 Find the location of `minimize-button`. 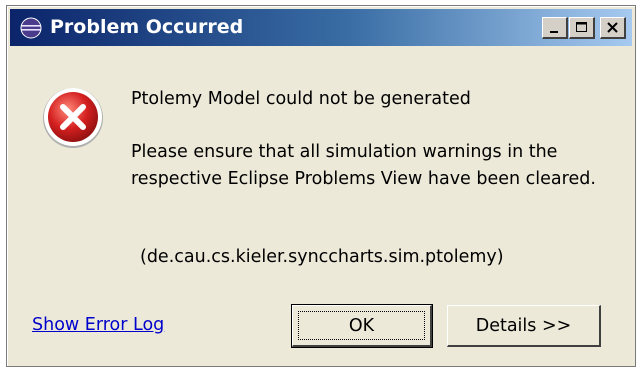

minimize-button is located at coordinates (555, 28).